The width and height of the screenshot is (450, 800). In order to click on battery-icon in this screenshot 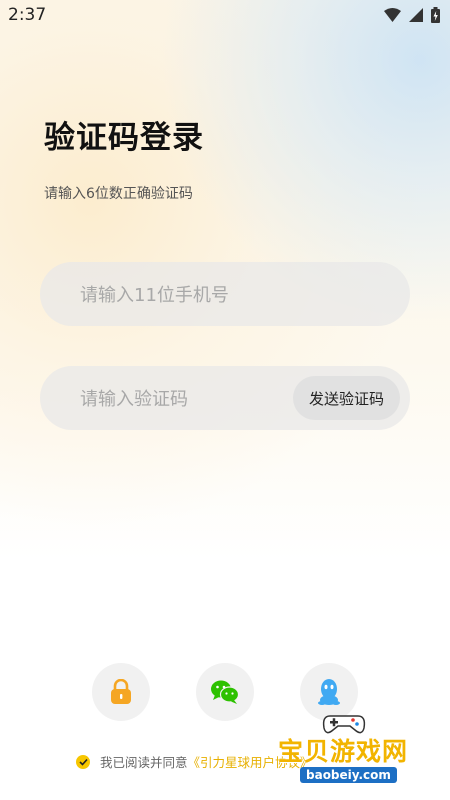, I will do `click(435, 15)`.